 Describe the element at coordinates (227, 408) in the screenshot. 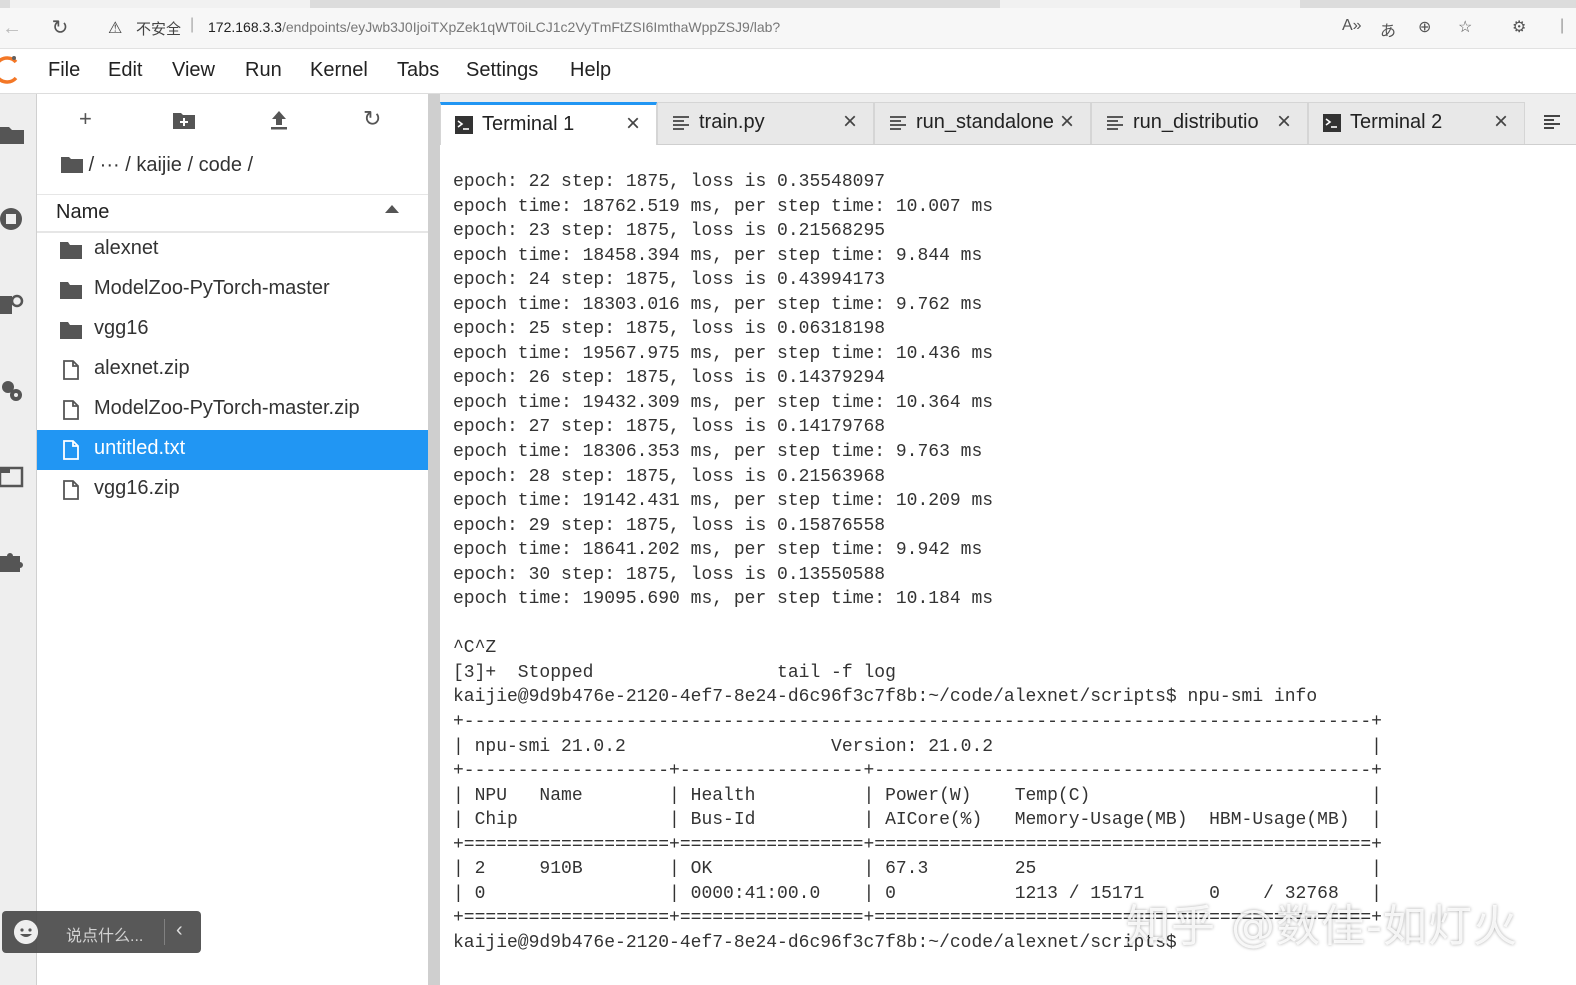

I see `file-name: ModelZoo-PyTorch-master.zip` at that location.